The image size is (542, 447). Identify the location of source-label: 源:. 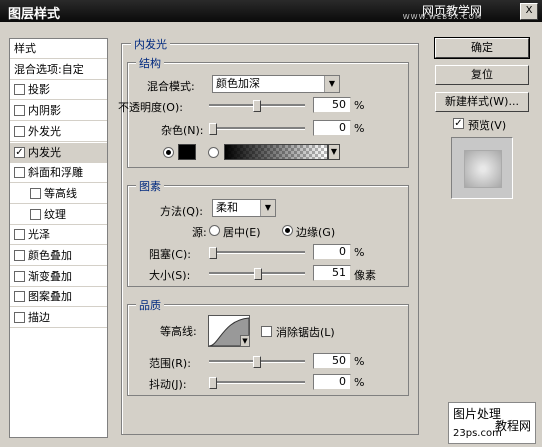
(199, 232).